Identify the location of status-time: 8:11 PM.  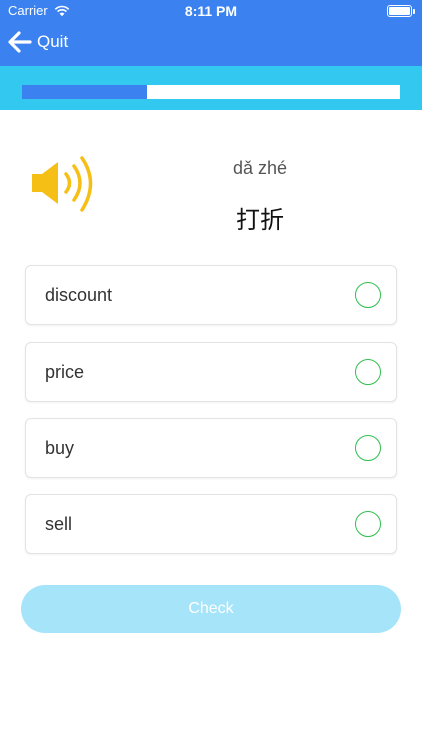
(211, 11).